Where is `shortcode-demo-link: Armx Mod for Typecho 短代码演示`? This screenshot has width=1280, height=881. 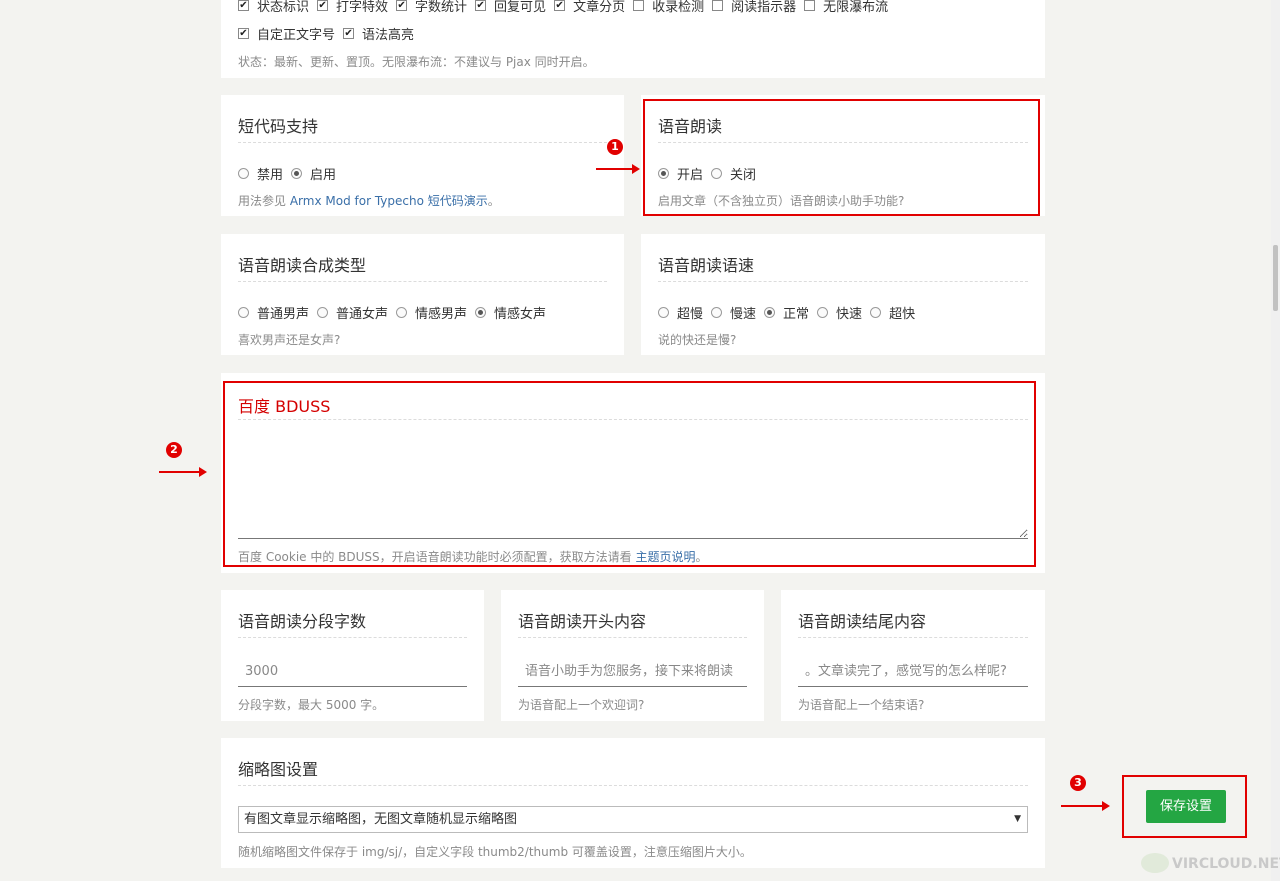
shortcode-demo-link: Armx Mod for Typecho 短代码演示 is located at coordinates (389, 201).